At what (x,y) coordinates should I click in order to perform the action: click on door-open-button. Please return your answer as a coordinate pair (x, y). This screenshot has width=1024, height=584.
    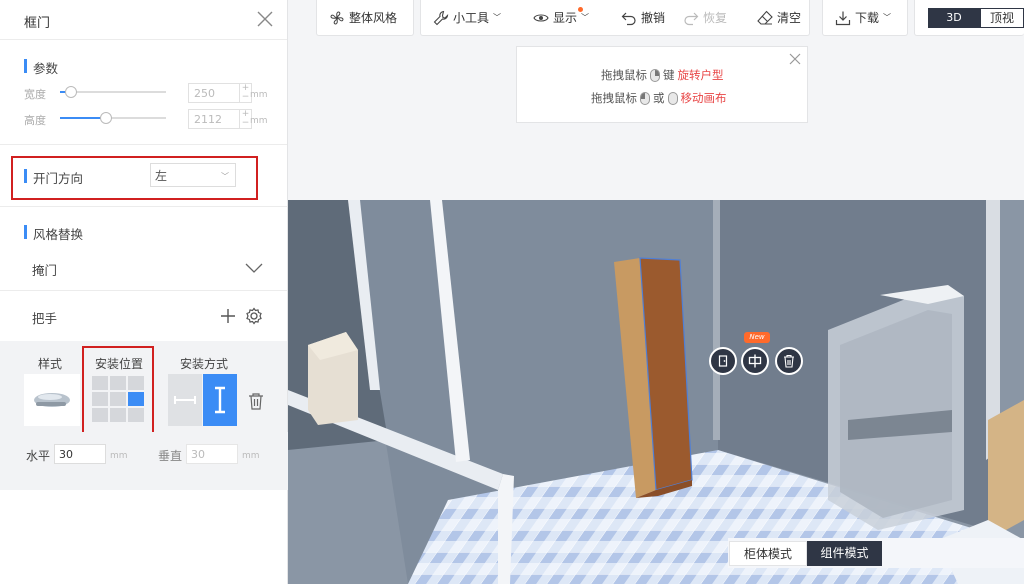
    Looking at the image, I should click on (723, 361).